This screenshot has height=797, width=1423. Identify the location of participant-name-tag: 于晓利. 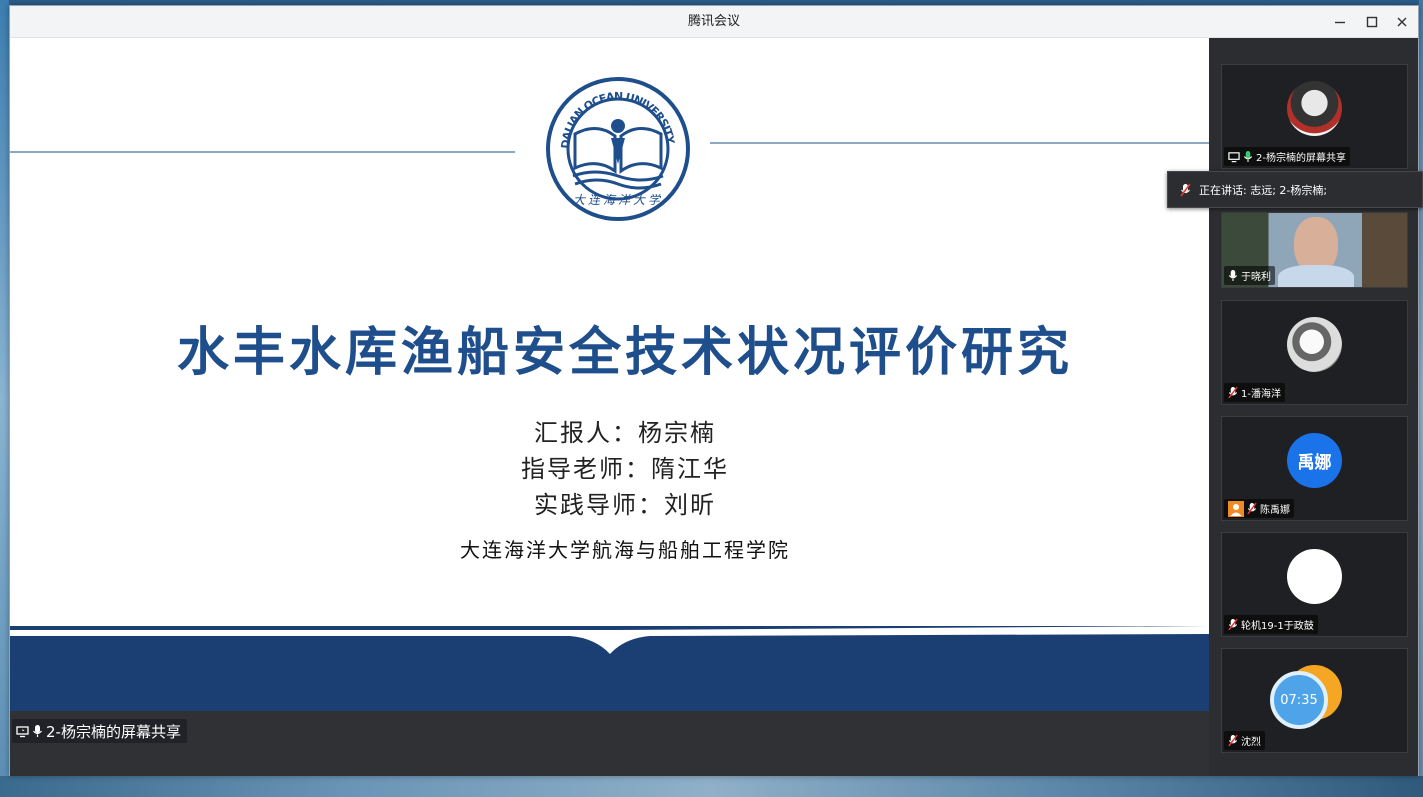
(1249, 275).